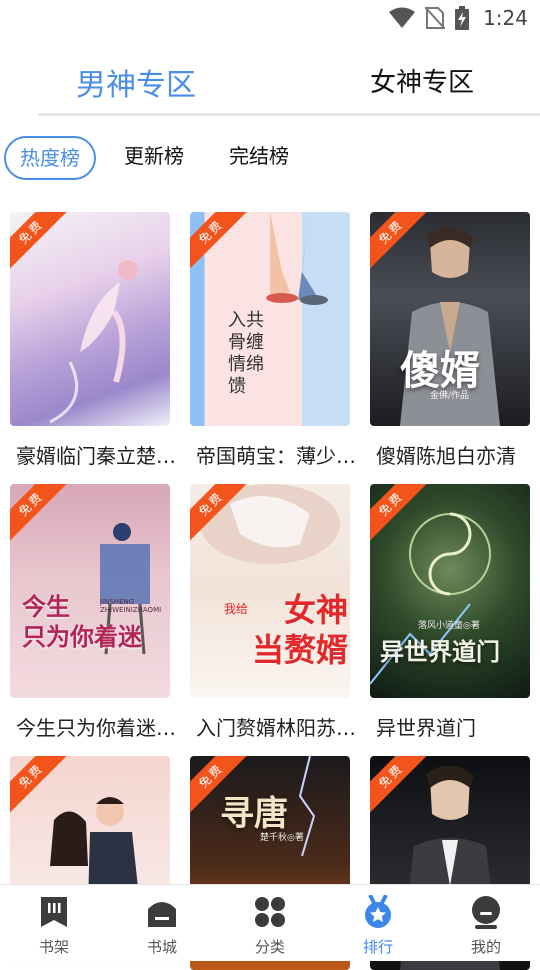  What do you see at coordinates (485, 947) in the screenshot?
I see `nav-label: 我的` at bounding box center [485, 947].